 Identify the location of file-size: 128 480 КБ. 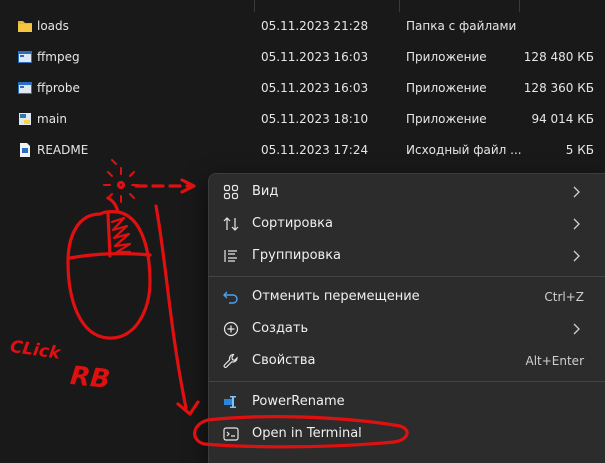
(558, 57).